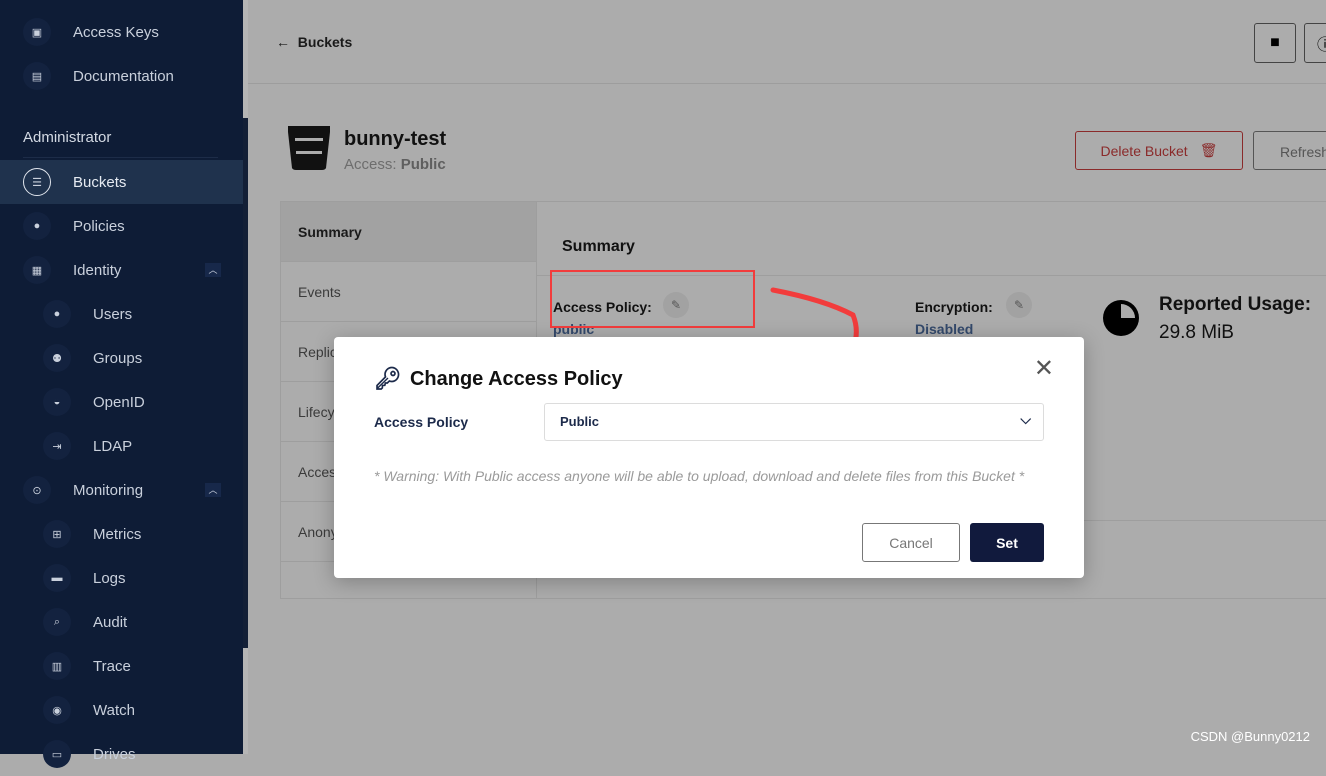 This screenshot has width=1326, height=776. Describe the element at coordinates (113, 314) in the screenshot. I see `label: Users` at that location.